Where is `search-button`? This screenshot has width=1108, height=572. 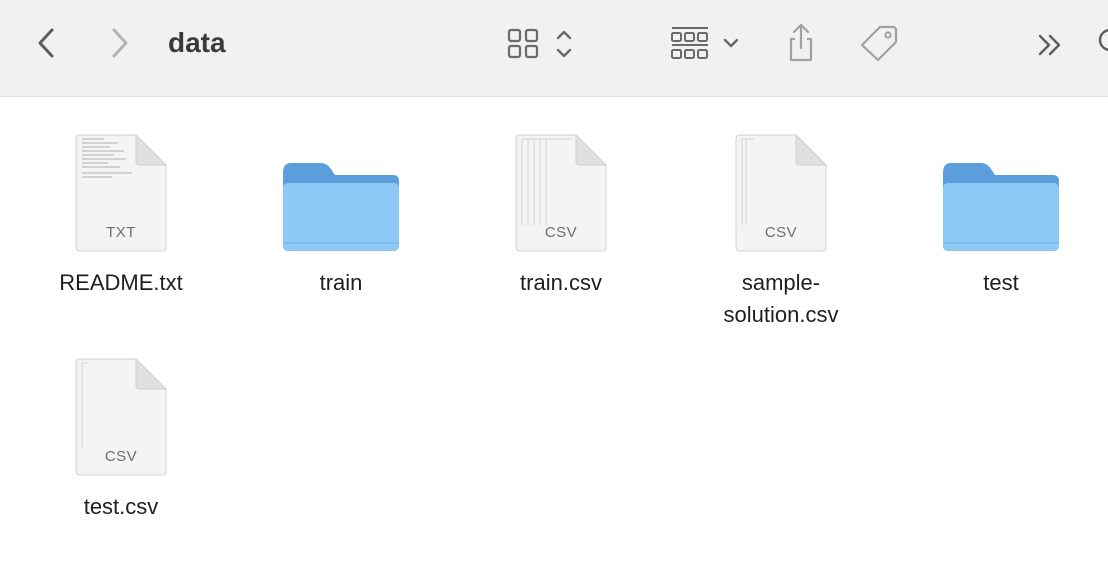
search-button is located at coordinates (1099, 43).